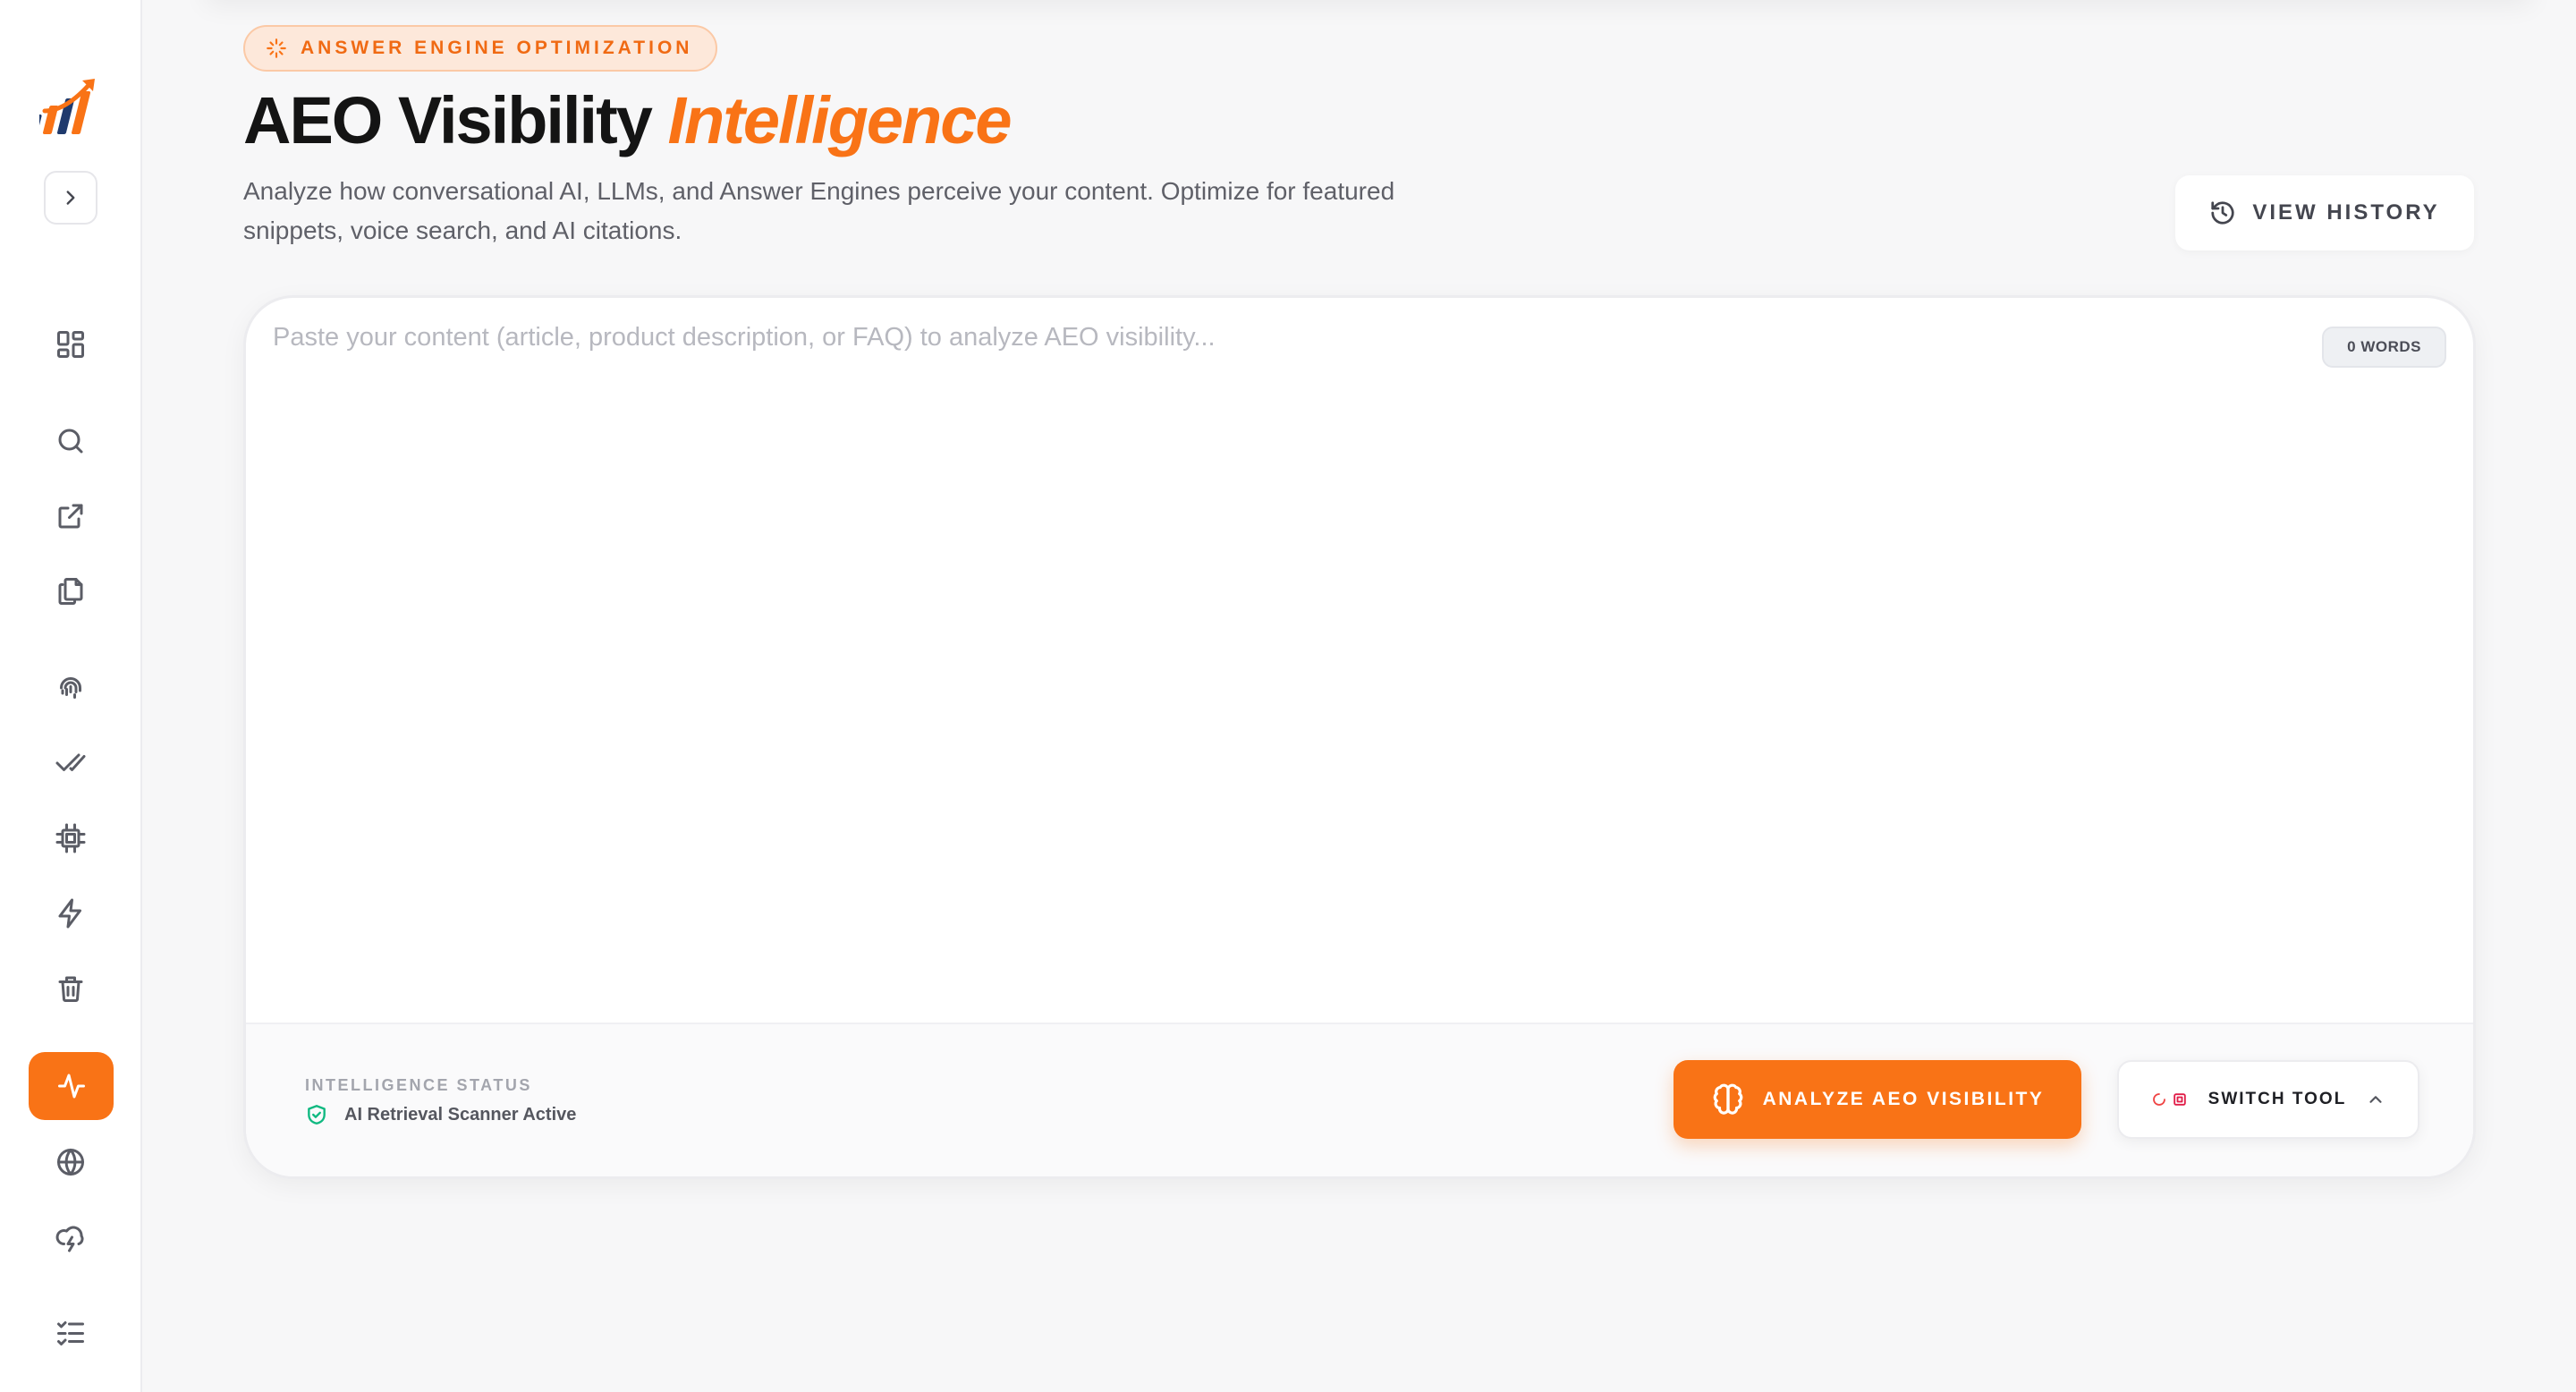 Image resolution: width=2576 pixels, height=1392 pixels. I want to click on sidebar-item-search, so click(71, 441).